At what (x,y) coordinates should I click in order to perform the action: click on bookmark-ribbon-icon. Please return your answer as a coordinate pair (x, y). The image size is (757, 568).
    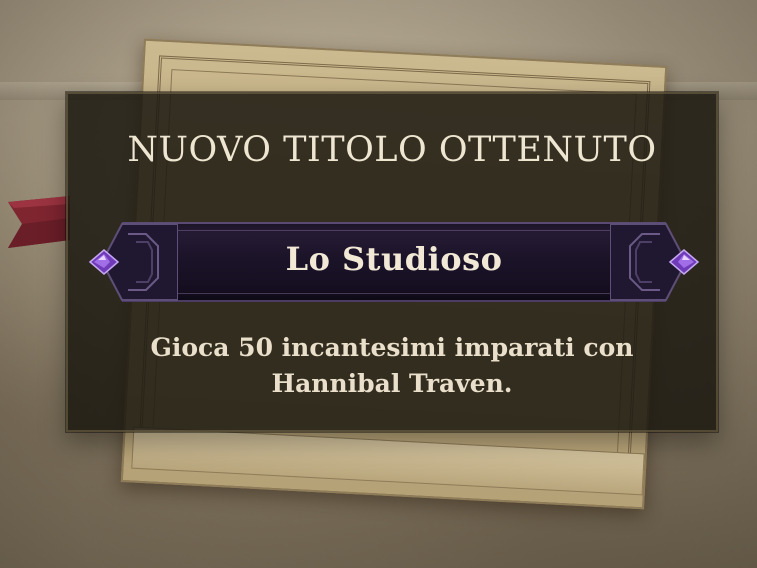
    Looking at the image, I should click on (39, 222).